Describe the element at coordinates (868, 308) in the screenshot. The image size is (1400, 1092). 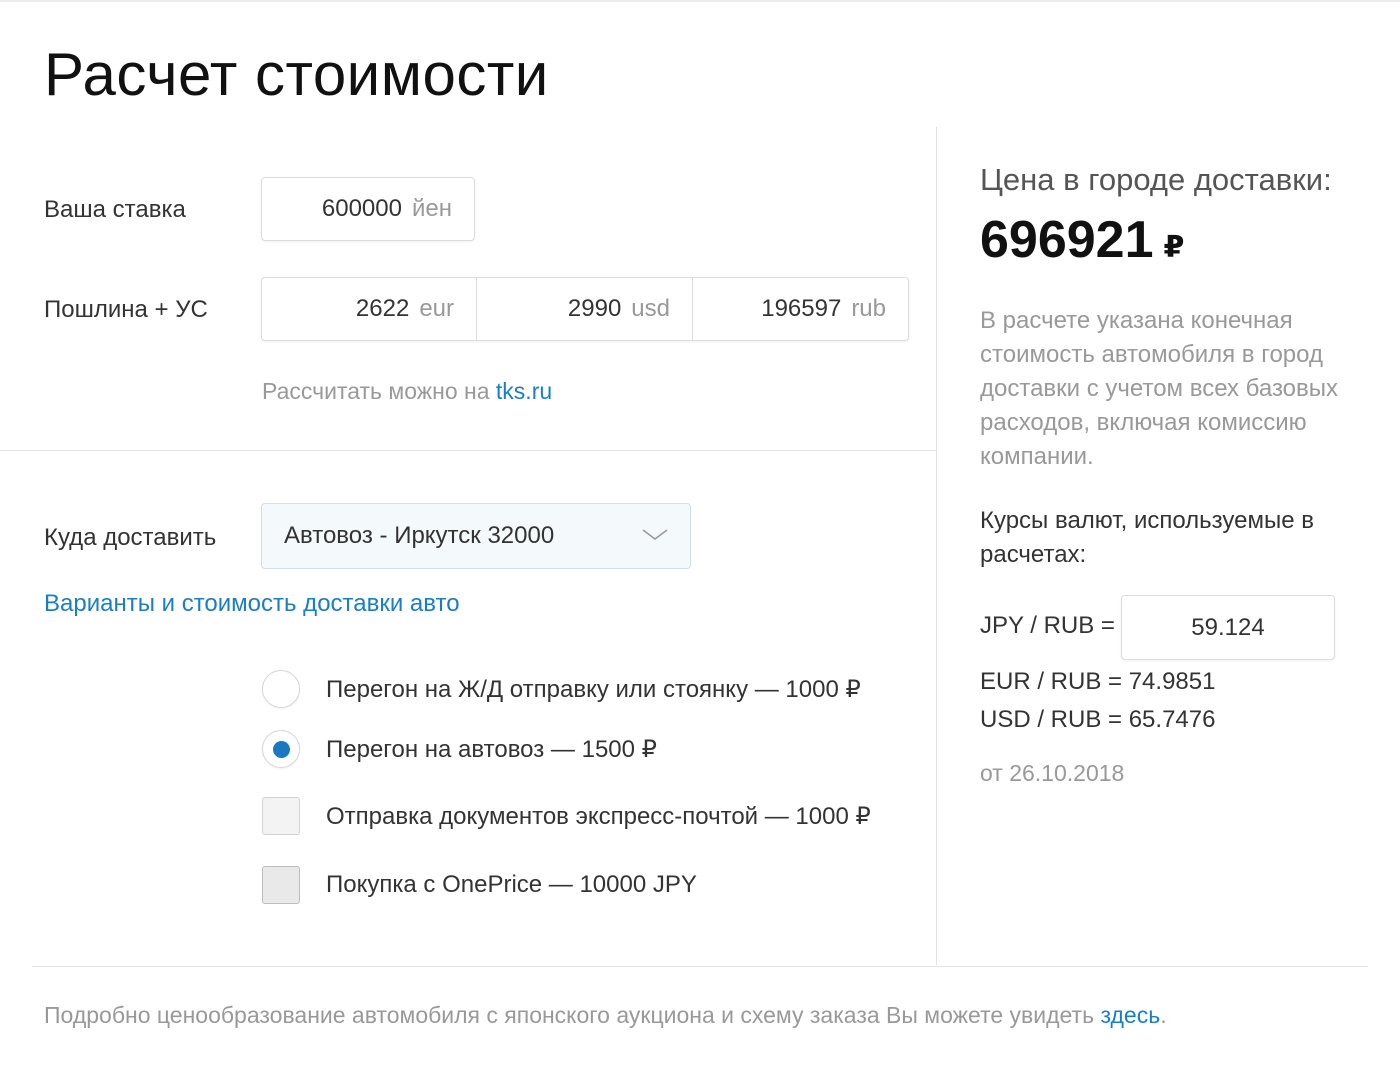
I see `duty-rub-unit: rub` at that location.